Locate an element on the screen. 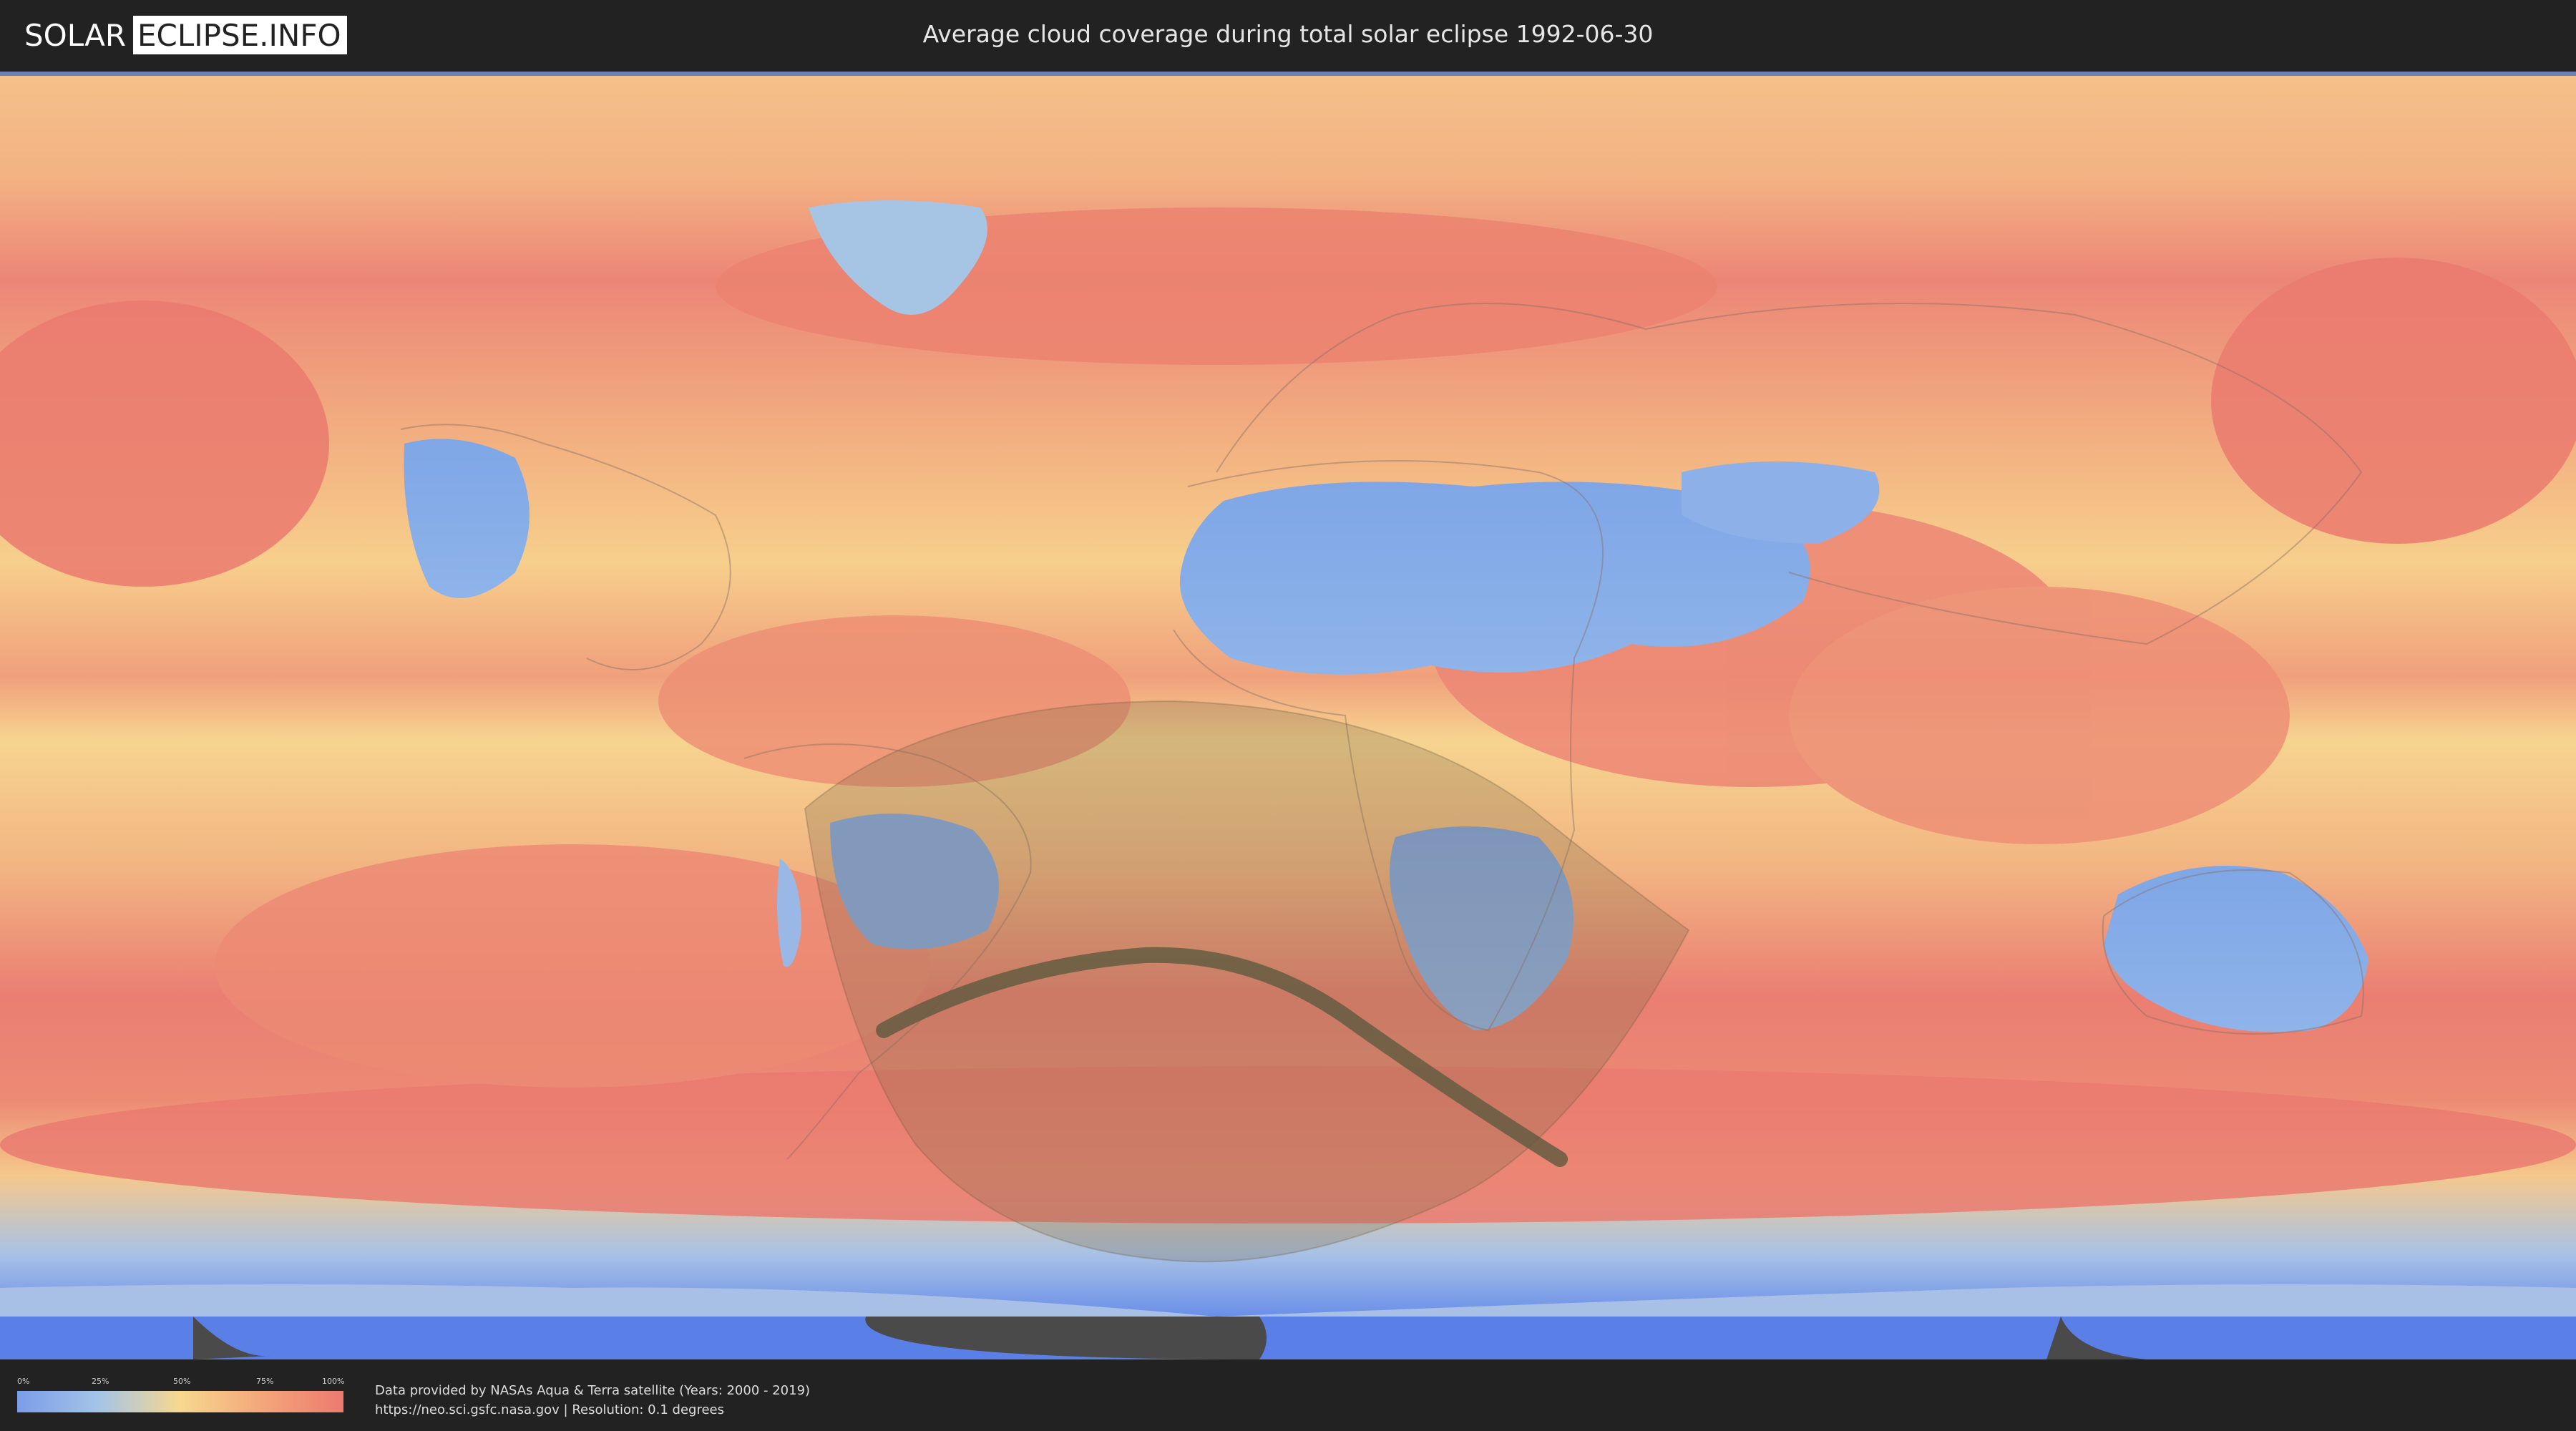 This screenshot has height=1431, width=2576. legend-tick-0: 0% is located at coordinates (23, 1382).